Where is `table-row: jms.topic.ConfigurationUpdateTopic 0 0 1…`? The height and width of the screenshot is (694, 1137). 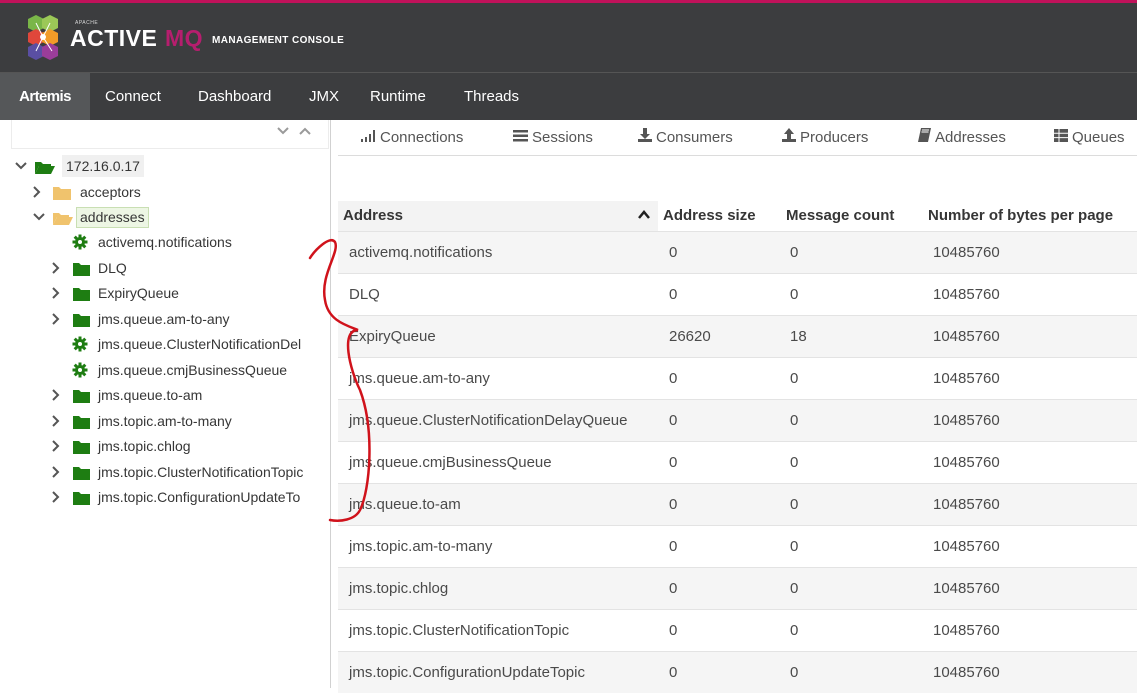 table-row: jms.topic.ConfigurationUpdateTopic 0 0 1… is located at coordinates (737, 672).